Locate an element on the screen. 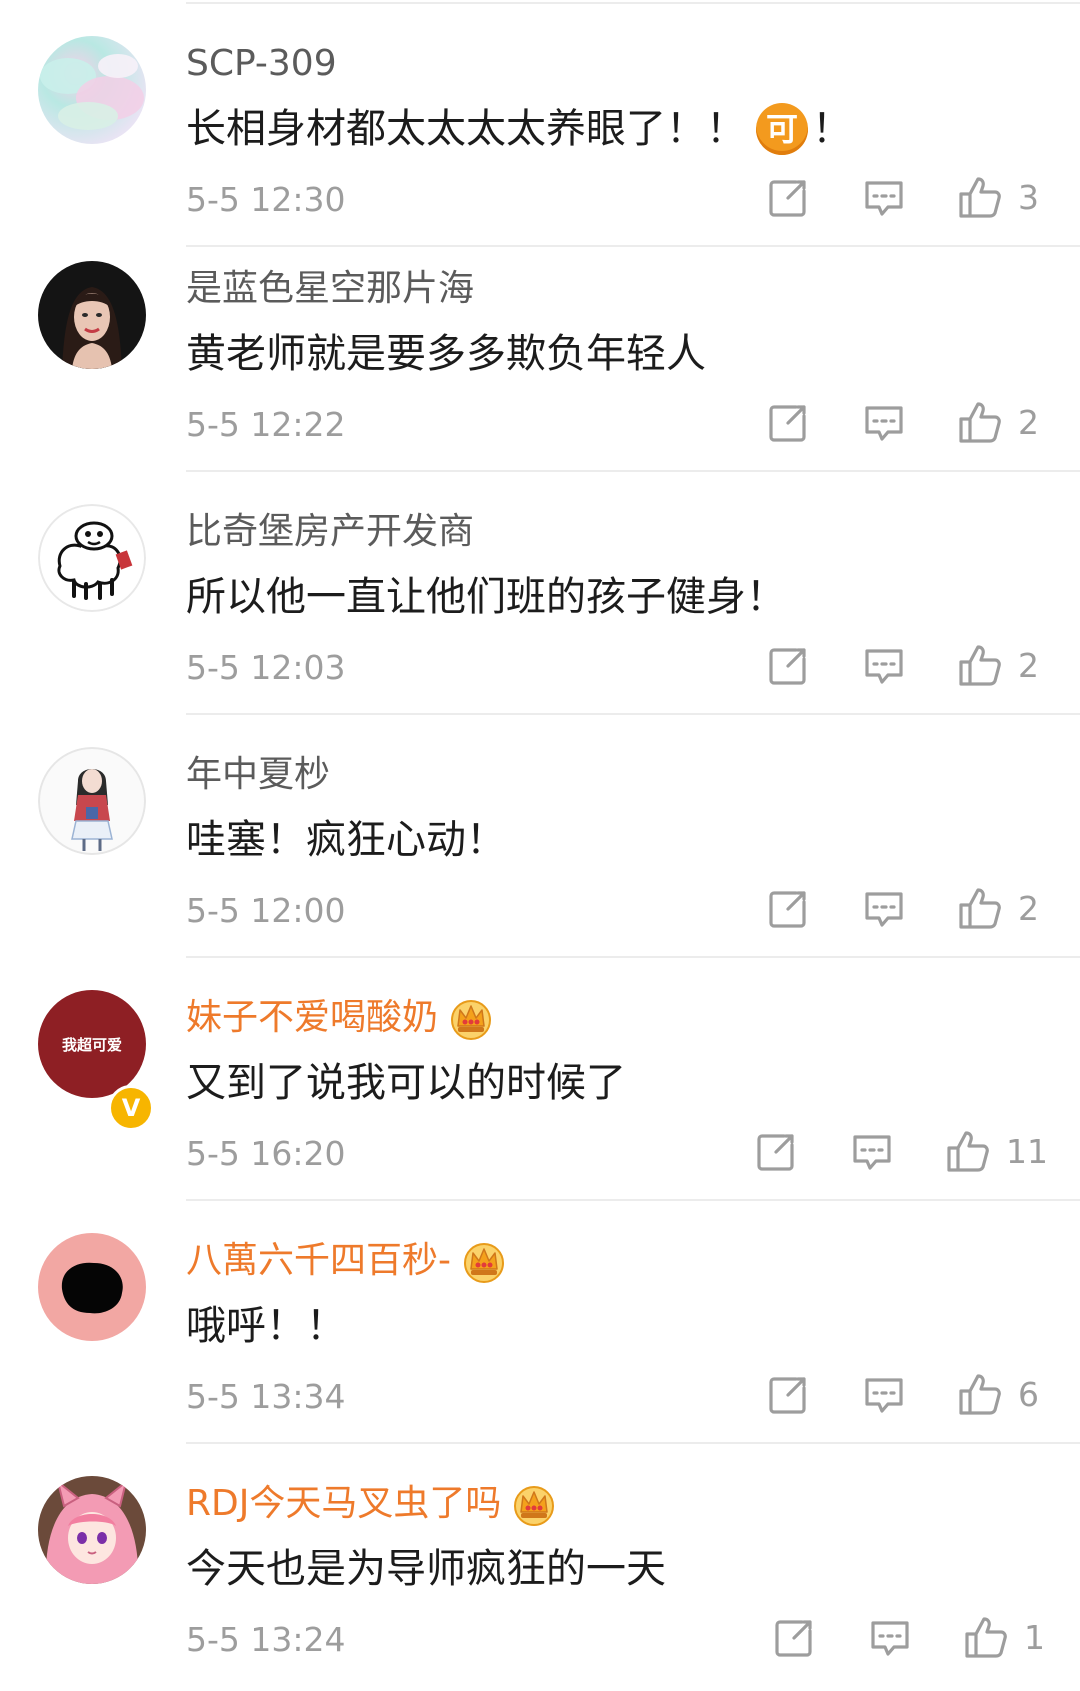 This screenshot has width=1080, height=1691. username-text: SCP-309 is located at coordinates (261, 64).